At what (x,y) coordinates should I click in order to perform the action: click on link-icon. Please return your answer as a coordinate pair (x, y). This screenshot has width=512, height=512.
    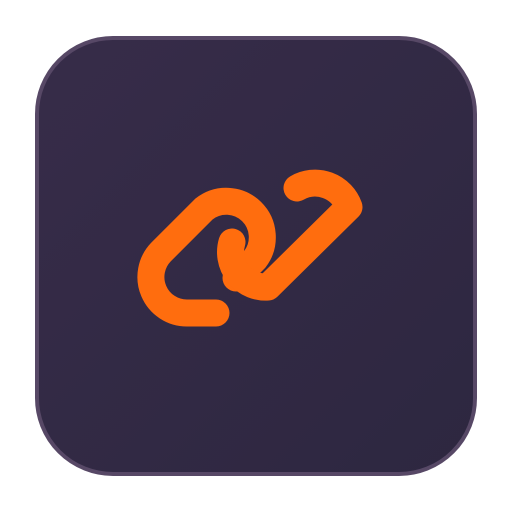
    Looking at the image, I should click on (250, 248).